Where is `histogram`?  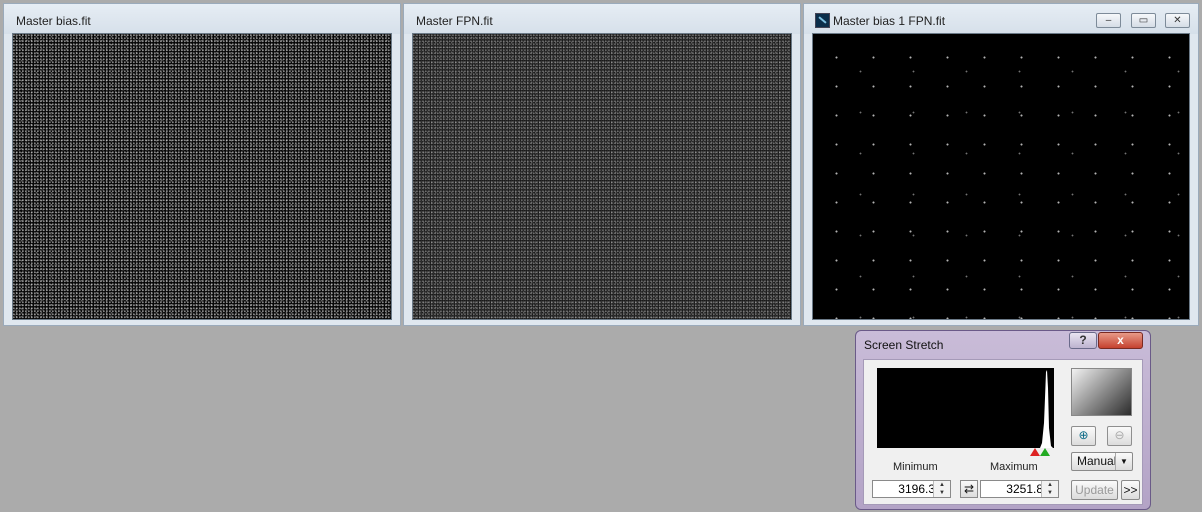
histogram is located at coordinates (968, 412).